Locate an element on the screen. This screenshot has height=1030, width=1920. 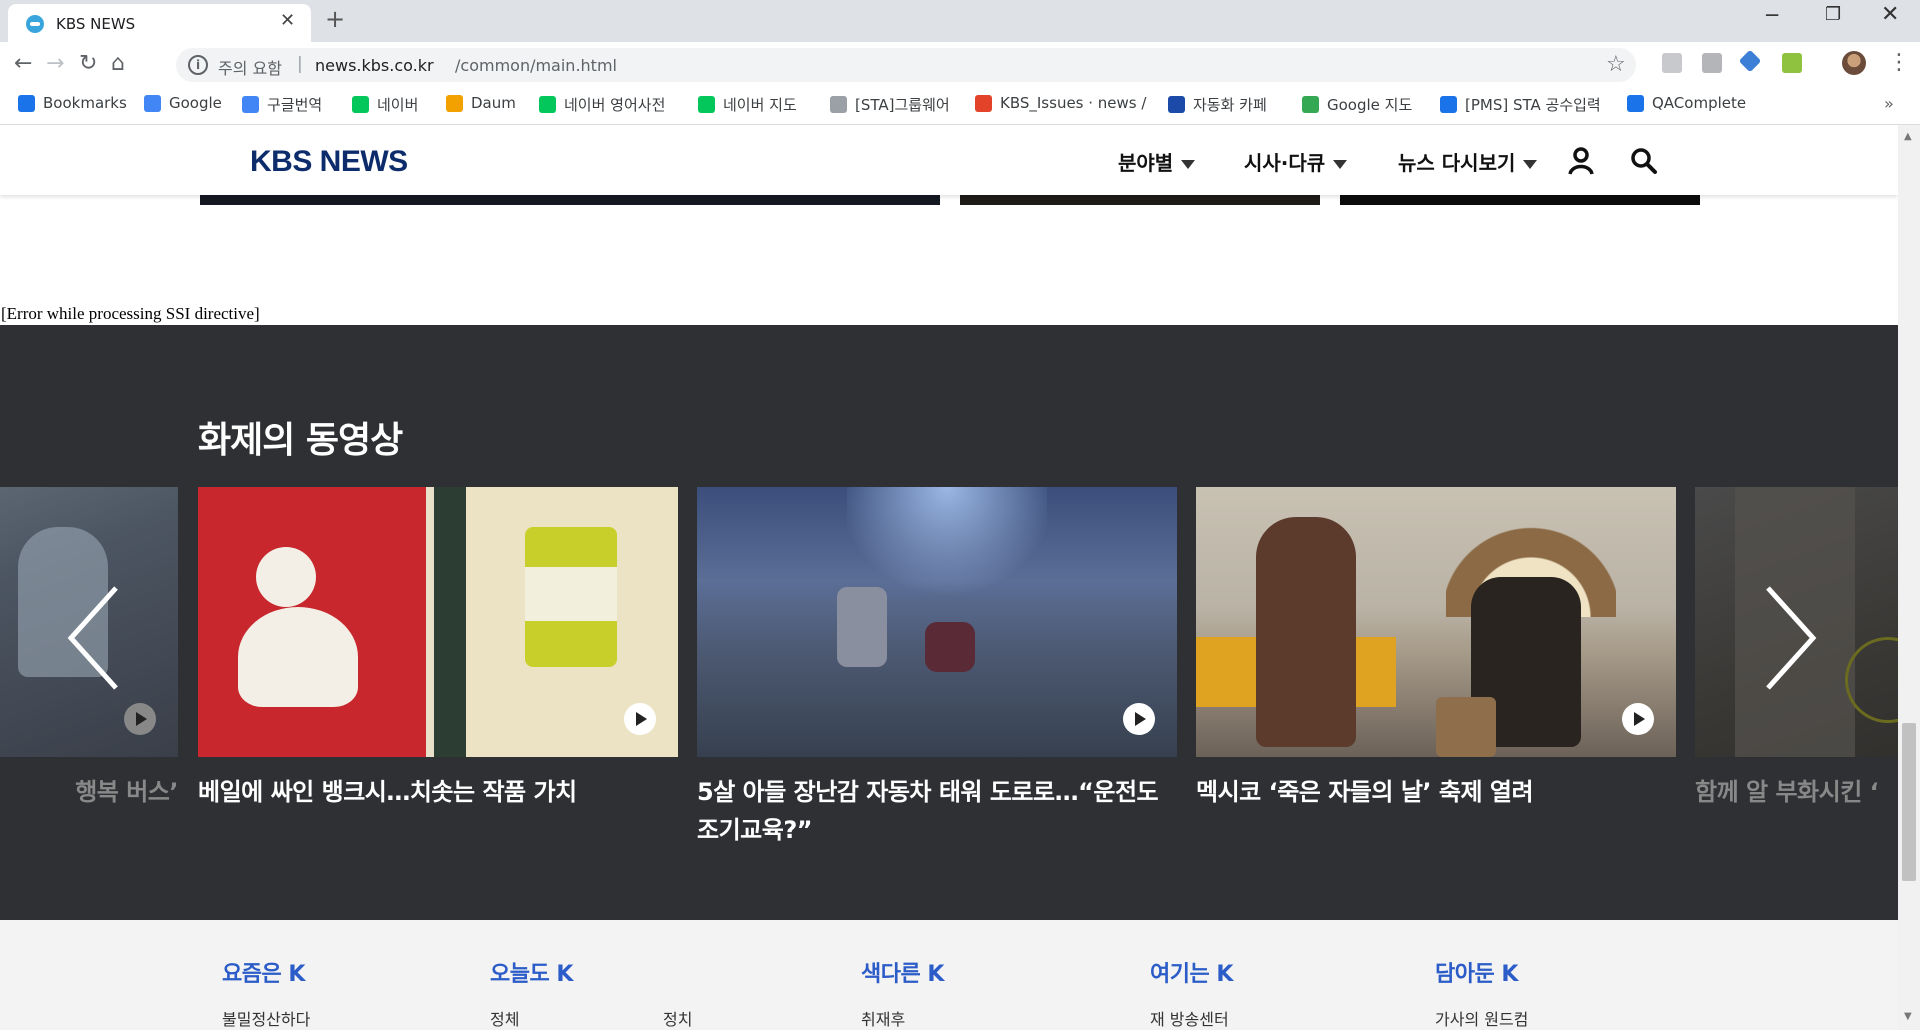
bookmark-label: Bookmarks is located at coordinates (85, 103).